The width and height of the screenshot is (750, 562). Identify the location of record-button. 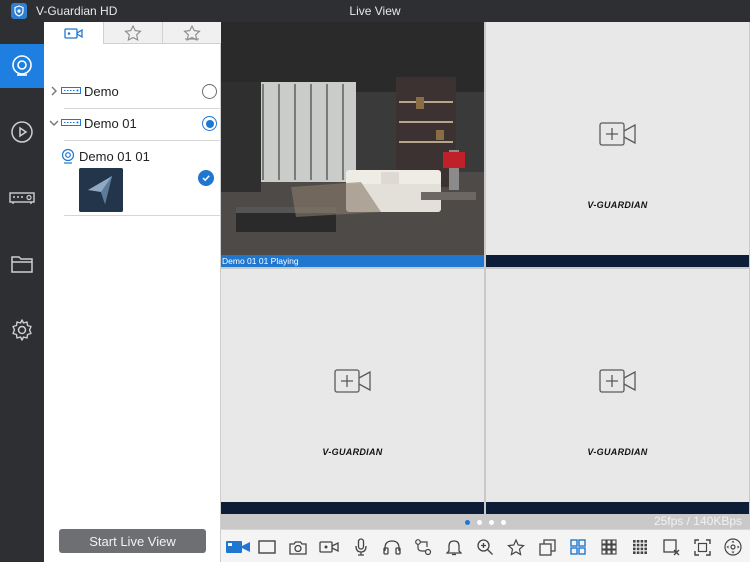
(329, 547).